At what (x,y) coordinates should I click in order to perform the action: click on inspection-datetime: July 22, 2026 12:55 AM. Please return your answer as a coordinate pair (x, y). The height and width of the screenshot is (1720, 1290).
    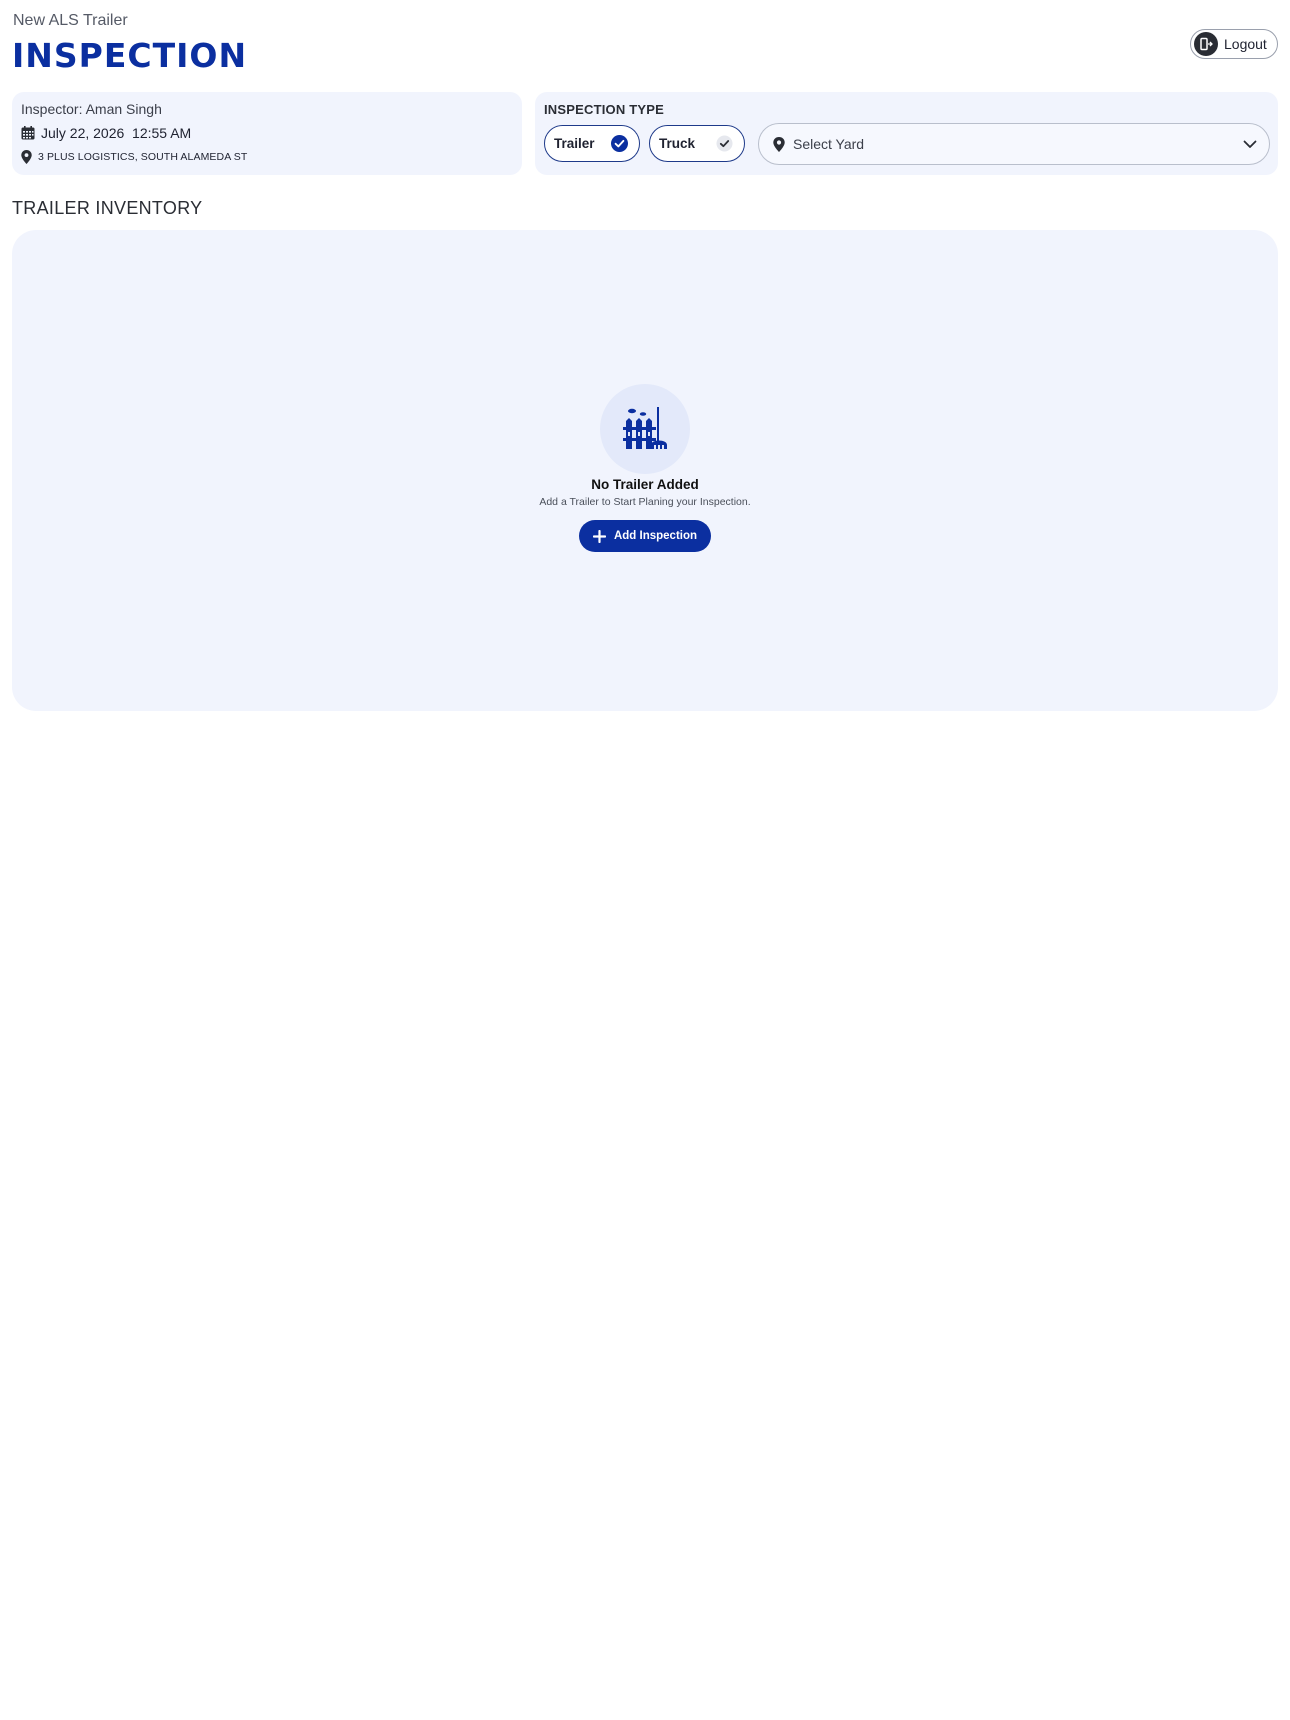
    Looking at the image, I should click on (106, 133).